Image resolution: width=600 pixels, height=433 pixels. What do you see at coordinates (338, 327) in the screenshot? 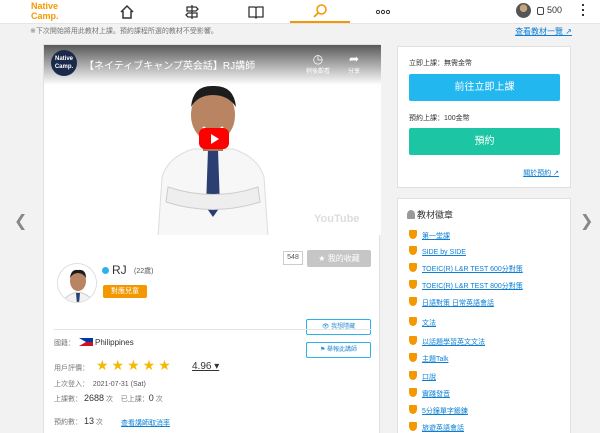
I see `hide-tutor-button: 👁 我想隱藏` at bounding box center [338, 327].